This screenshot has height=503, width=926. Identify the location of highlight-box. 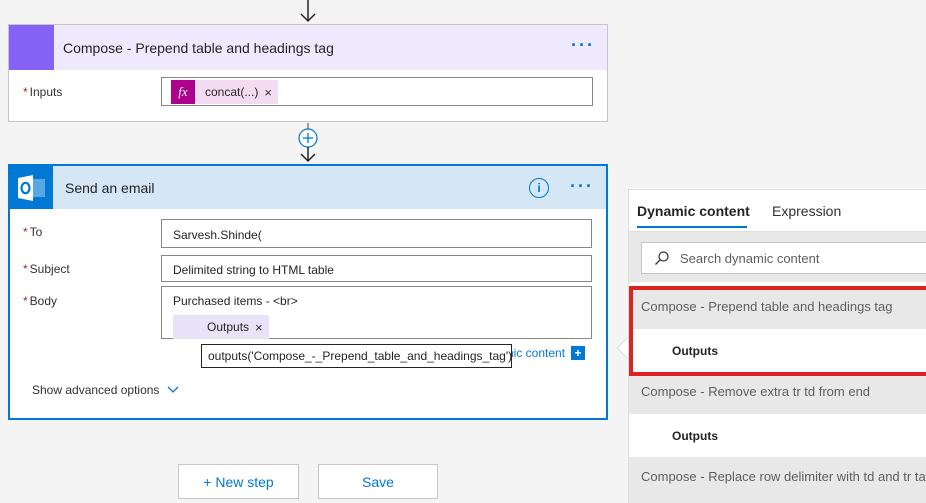
(777, 331).